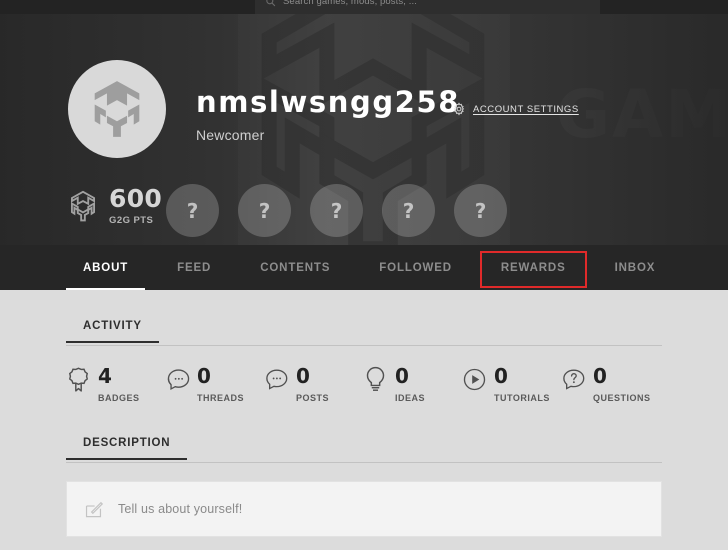  What do you see at coordinates (194, 267) in the screenshot?
I see `tab-feed: FEED` at bounding box center [194, 267].